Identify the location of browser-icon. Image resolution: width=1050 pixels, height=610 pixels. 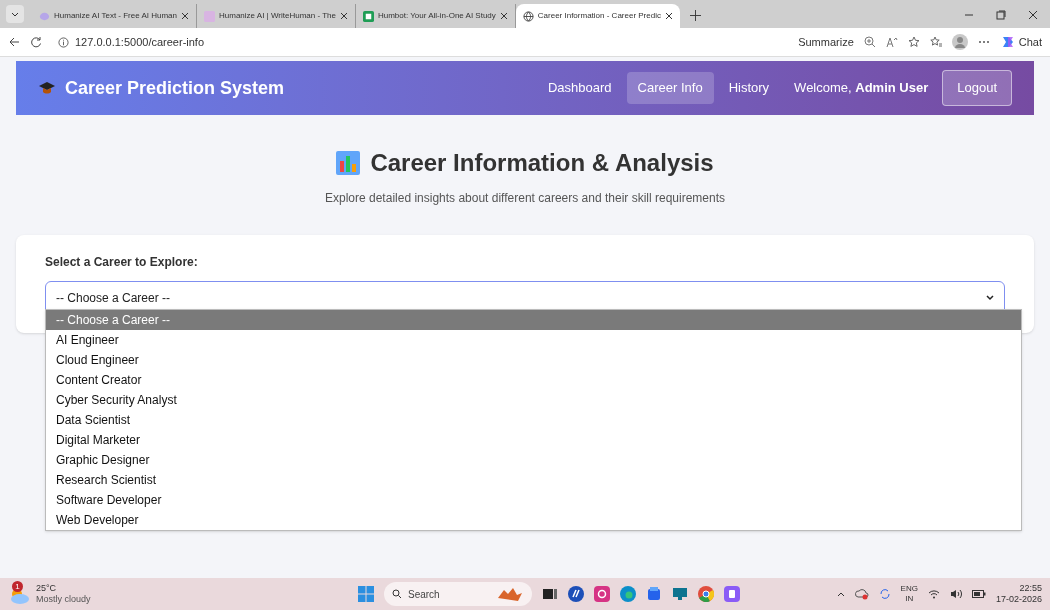
(628, 594).